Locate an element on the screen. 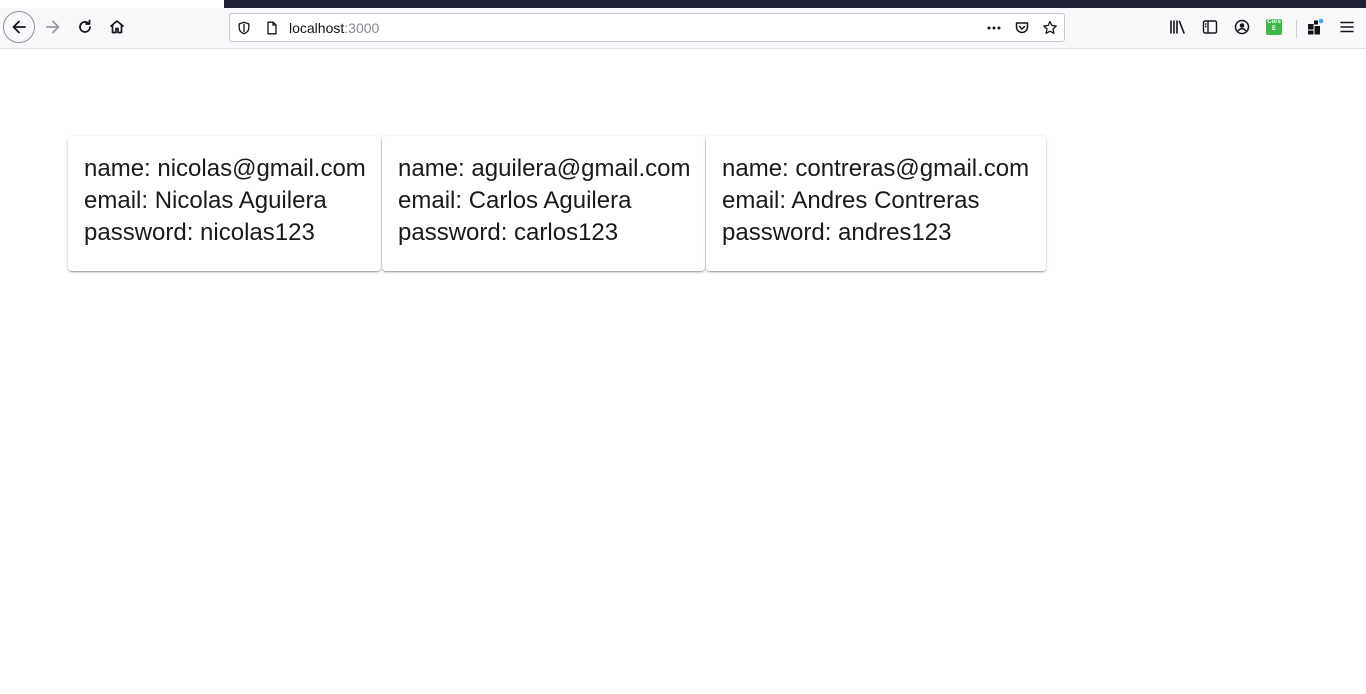 This screenshot has width=1366, height=694. extensions-button is located at coordinates (1315, 27).